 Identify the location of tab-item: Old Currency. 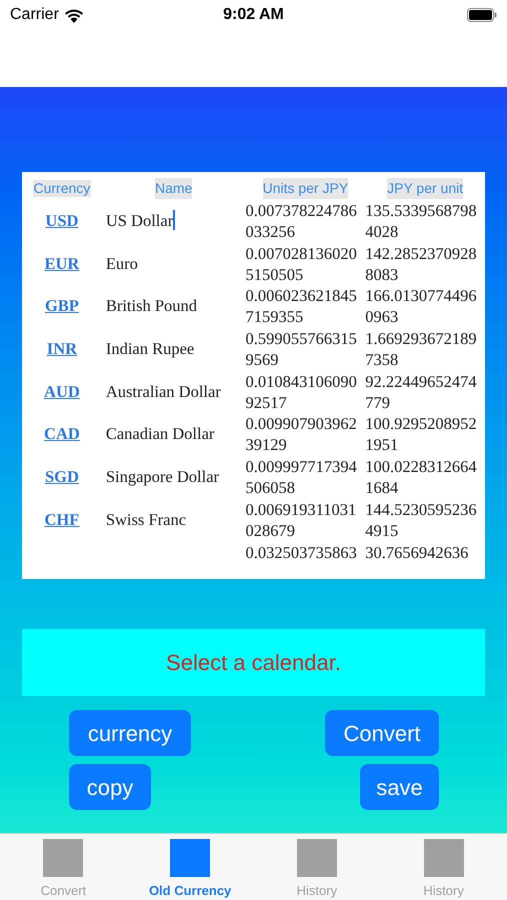
(190, 867).